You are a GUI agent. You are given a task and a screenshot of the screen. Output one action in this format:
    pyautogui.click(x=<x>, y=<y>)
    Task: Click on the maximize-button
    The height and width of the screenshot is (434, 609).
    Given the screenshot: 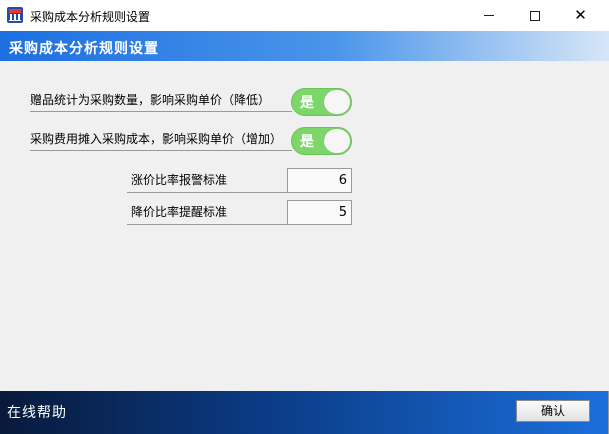 What is the action you would take?
    pyautogui.click(x=534, y=15)
    